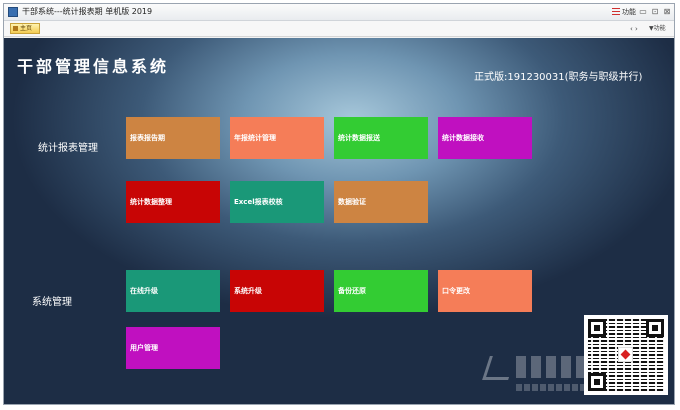  I want to click on qr-code-pattern, so click(626, 355).